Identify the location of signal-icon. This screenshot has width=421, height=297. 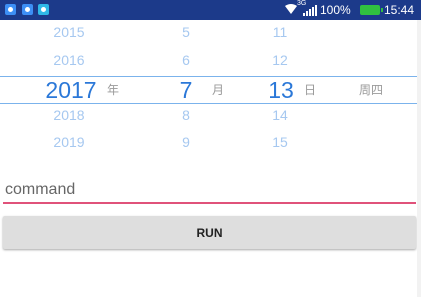
(310, 10).